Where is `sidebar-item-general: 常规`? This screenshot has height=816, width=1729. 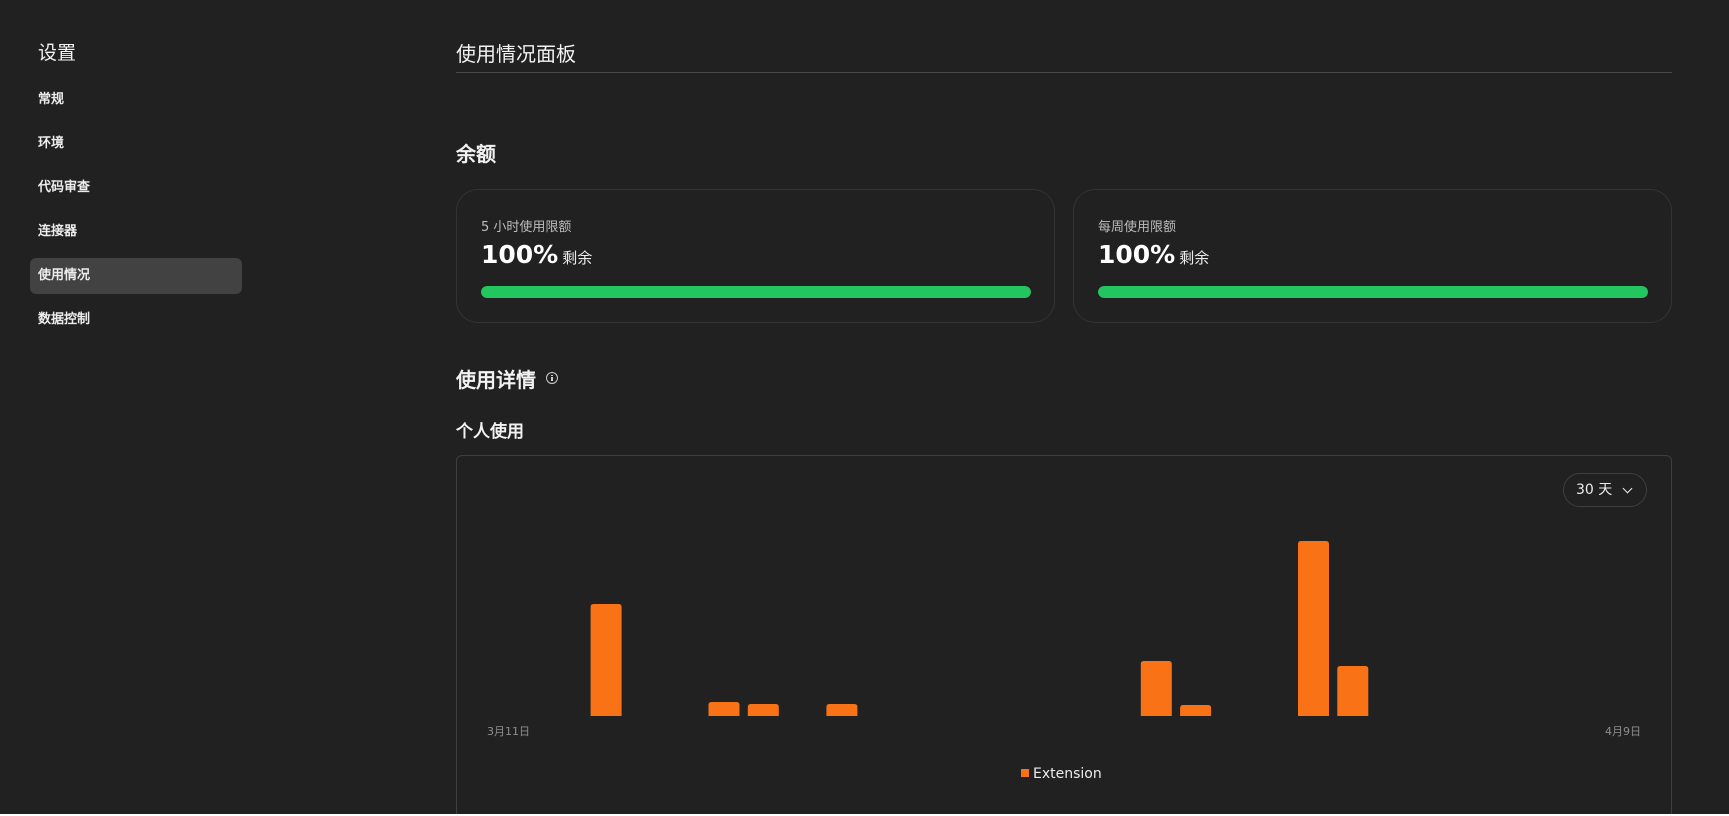 sidebar-item-general: 常规 is located at coordinates (136, 100).